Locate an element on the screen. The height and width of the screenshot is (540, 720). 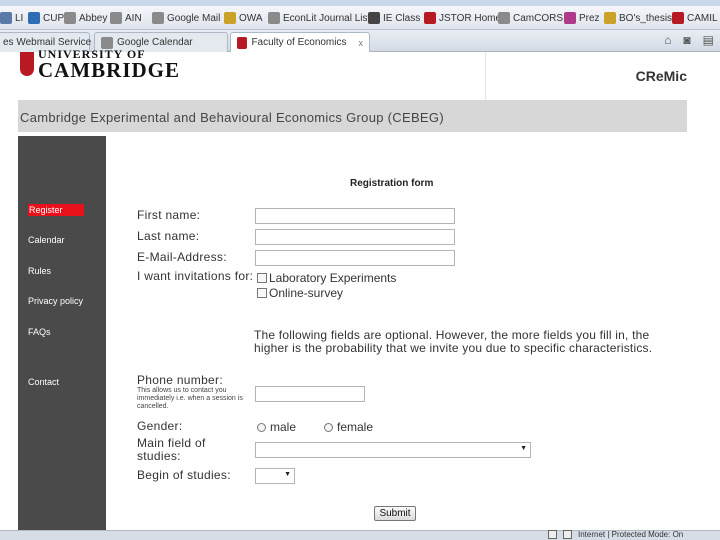
first-name-input is located at coordinates (355, 216).